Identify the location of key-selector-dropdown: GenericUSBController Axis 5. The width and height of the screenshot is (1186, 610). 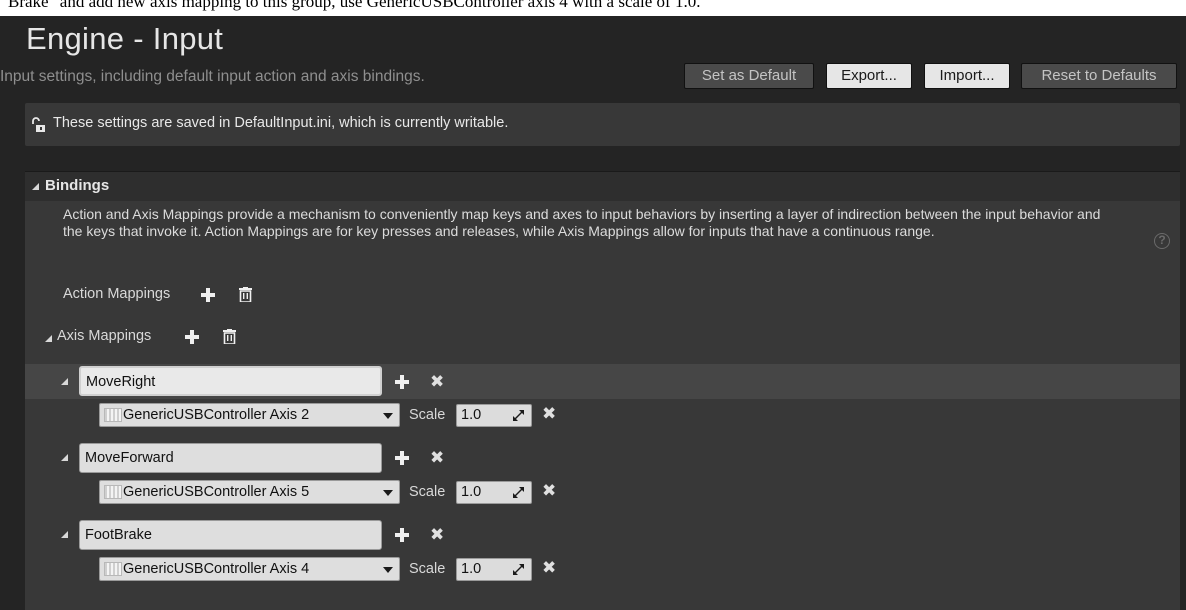
(249, 492).